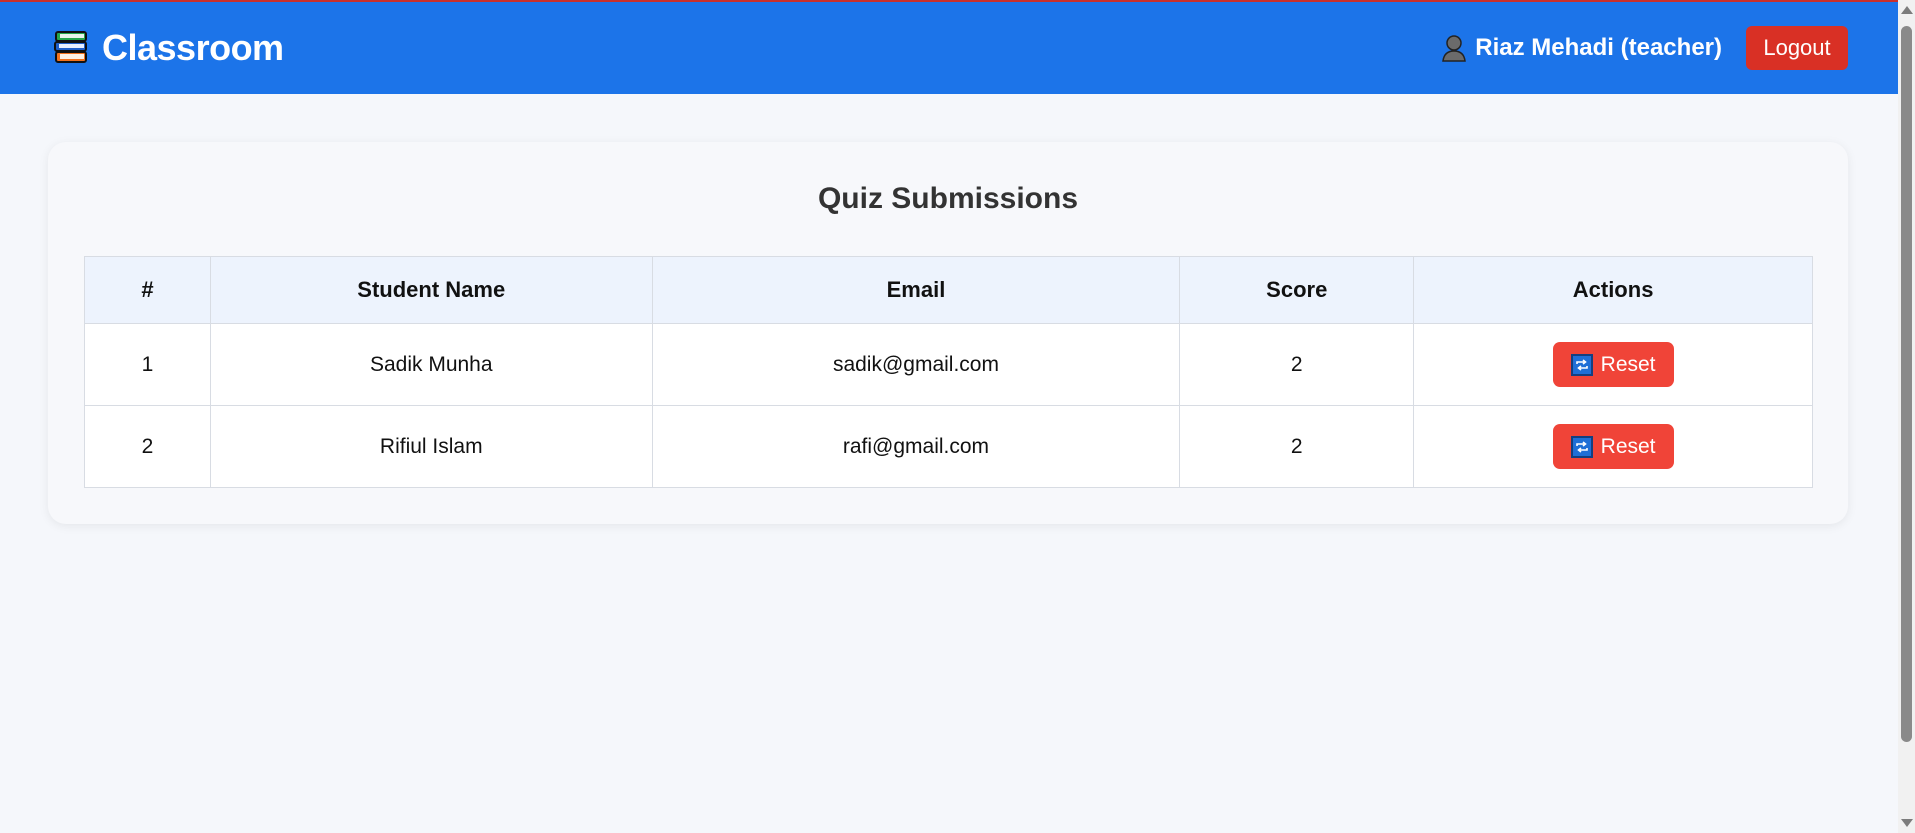 This screenshot has width=1915, height=833. I want to click on page-title: Quiz Submissions, so click(948, 198).